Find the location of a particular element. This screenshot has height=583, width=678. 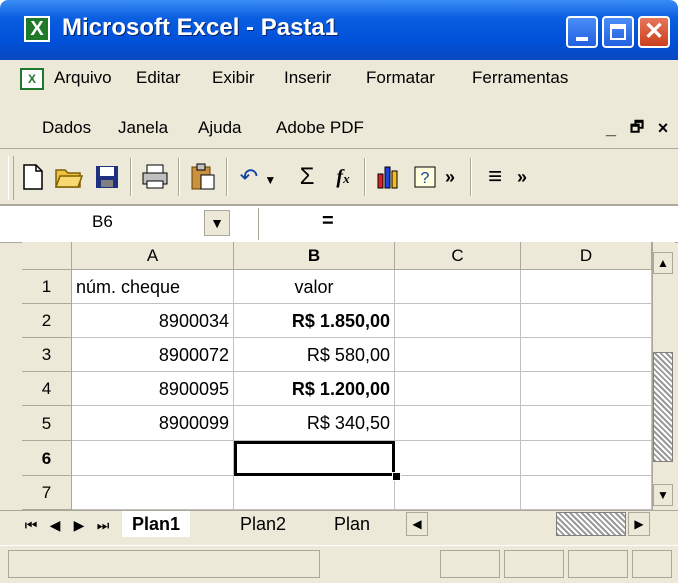

open-folder-icon is located at coordinates (69, 177).